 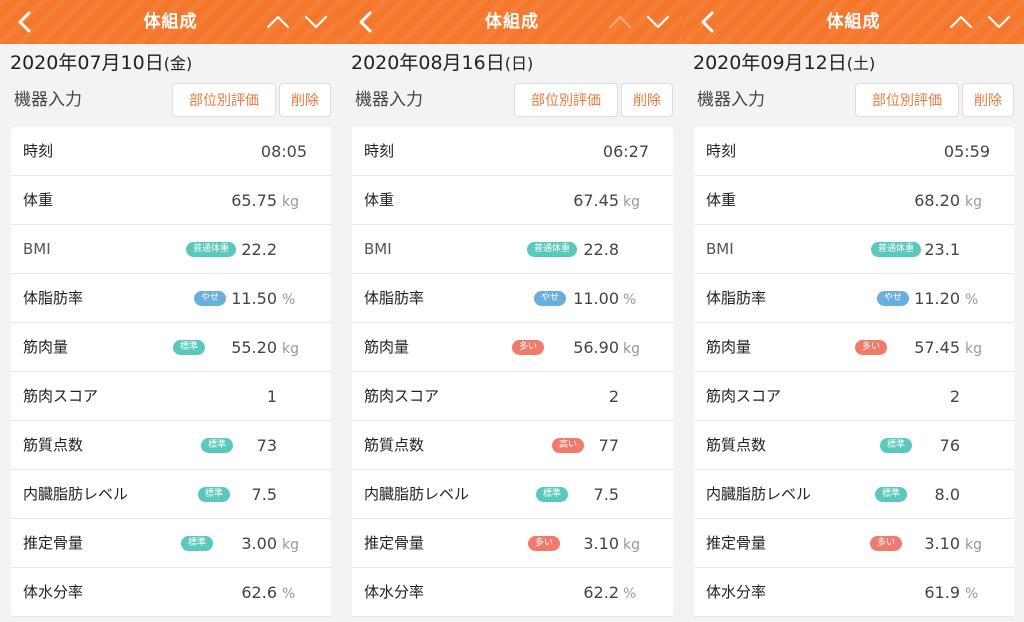 I want to click on row-bmi: BMI 普通体重 22.8, so click(x=512, y=249).